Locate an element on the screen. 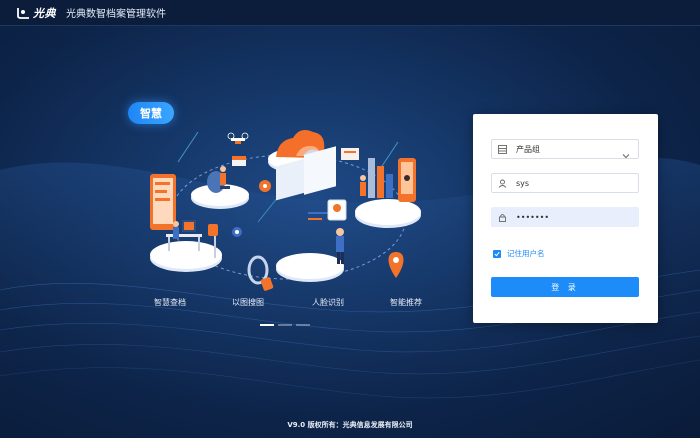 Image resolution: width=700 pixels, height=438 pixels. remember-label: 记住用户名 is located at coordinates (526, 253).